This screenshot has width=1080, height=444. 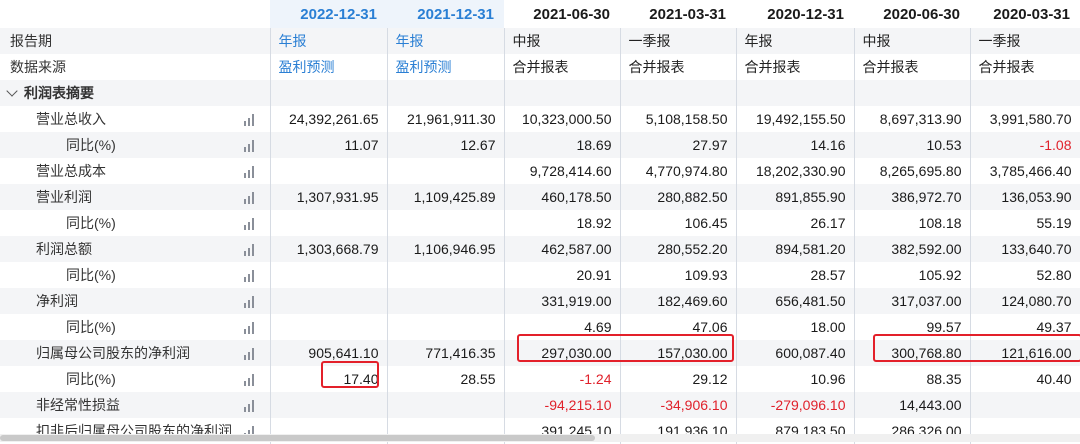 I want to click on value-cell: 27.97, so click(x=678, y=145).